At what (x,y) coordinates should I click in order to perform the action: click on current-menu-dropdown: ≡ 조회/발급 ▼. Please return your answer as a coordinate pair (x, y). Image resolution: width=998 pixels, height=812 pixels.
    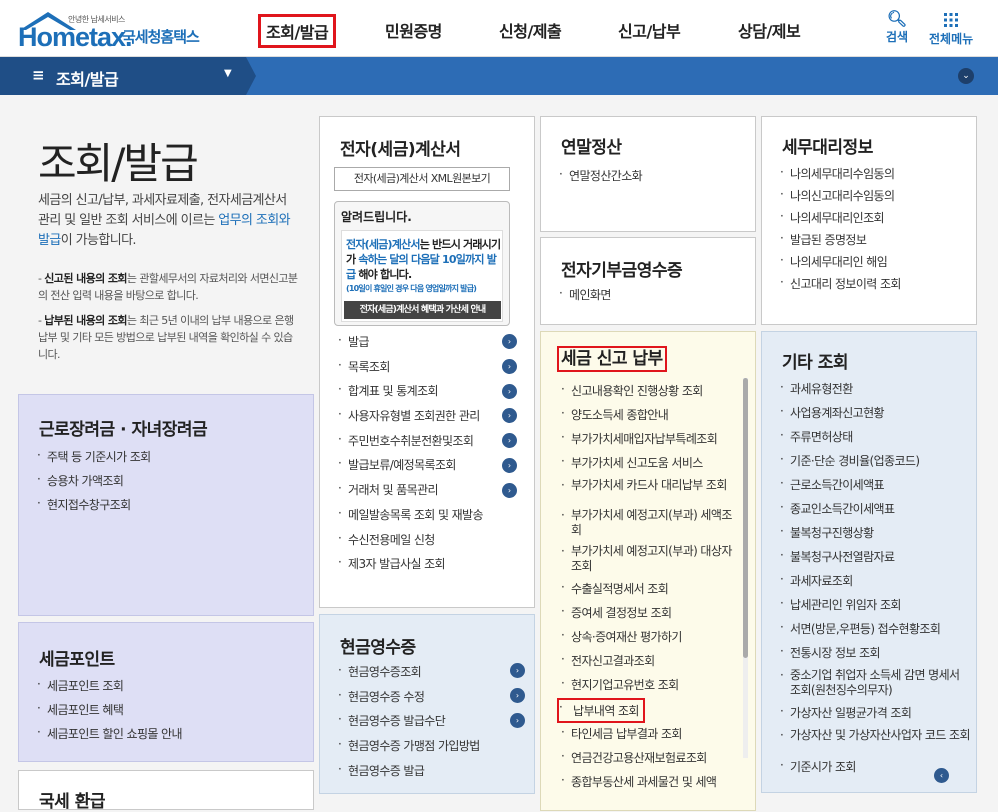
    Looking at the image, I should click on (123, 76).